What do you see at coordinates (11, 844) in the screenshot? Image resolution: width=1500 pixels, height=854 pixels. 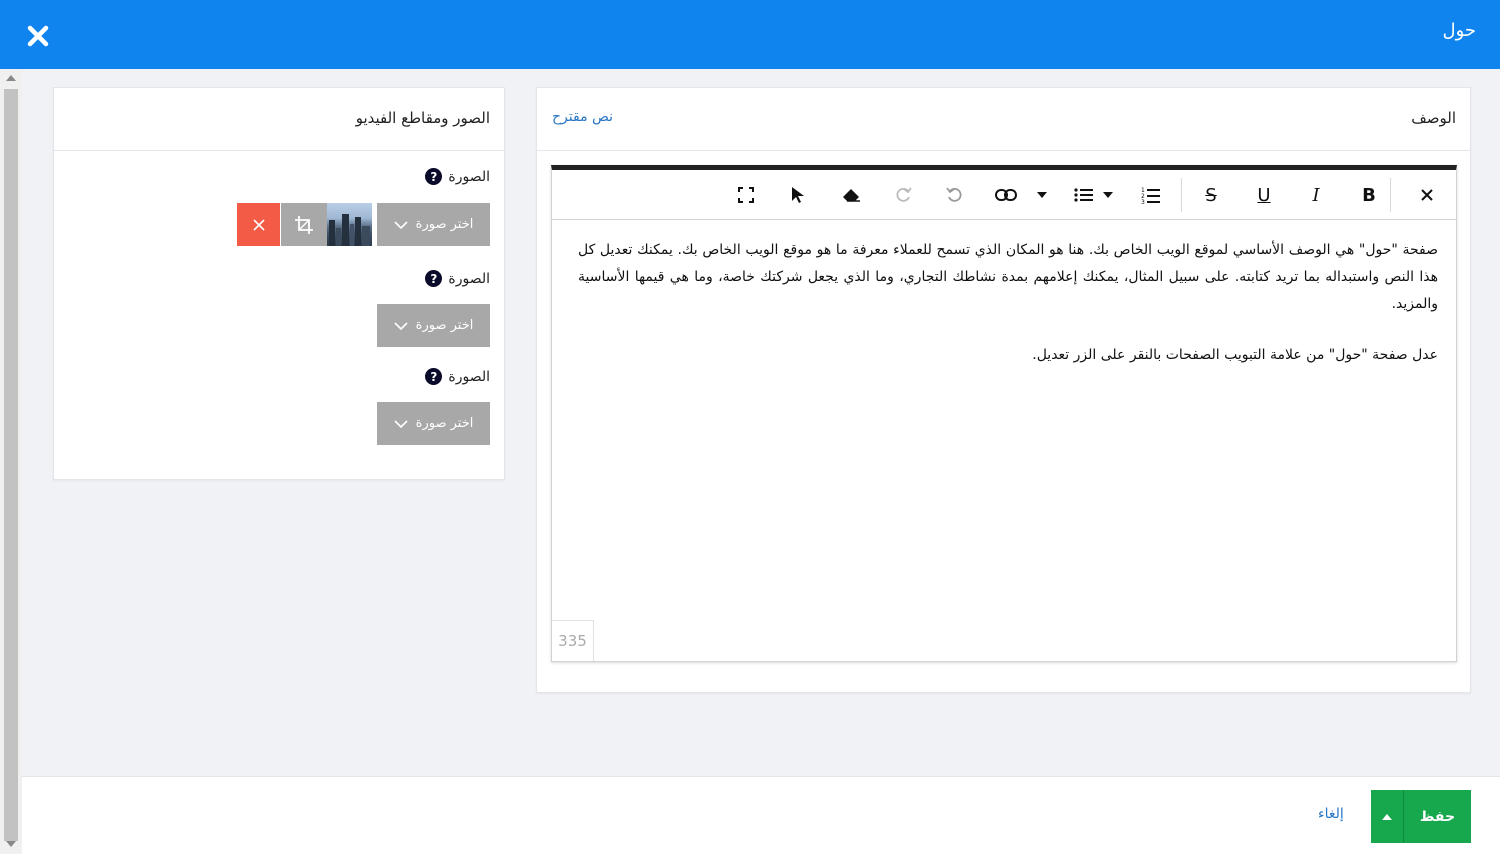 I see `scroll-down-icon` at bounding box center [11, 844].